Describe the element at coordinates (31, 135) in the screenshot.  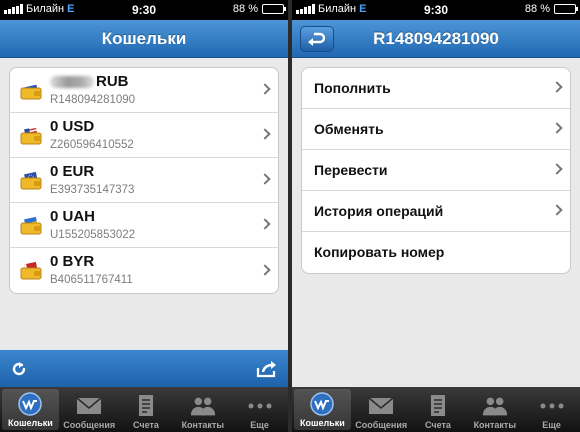
I see `wallet-usa-flag-icon` at that location.